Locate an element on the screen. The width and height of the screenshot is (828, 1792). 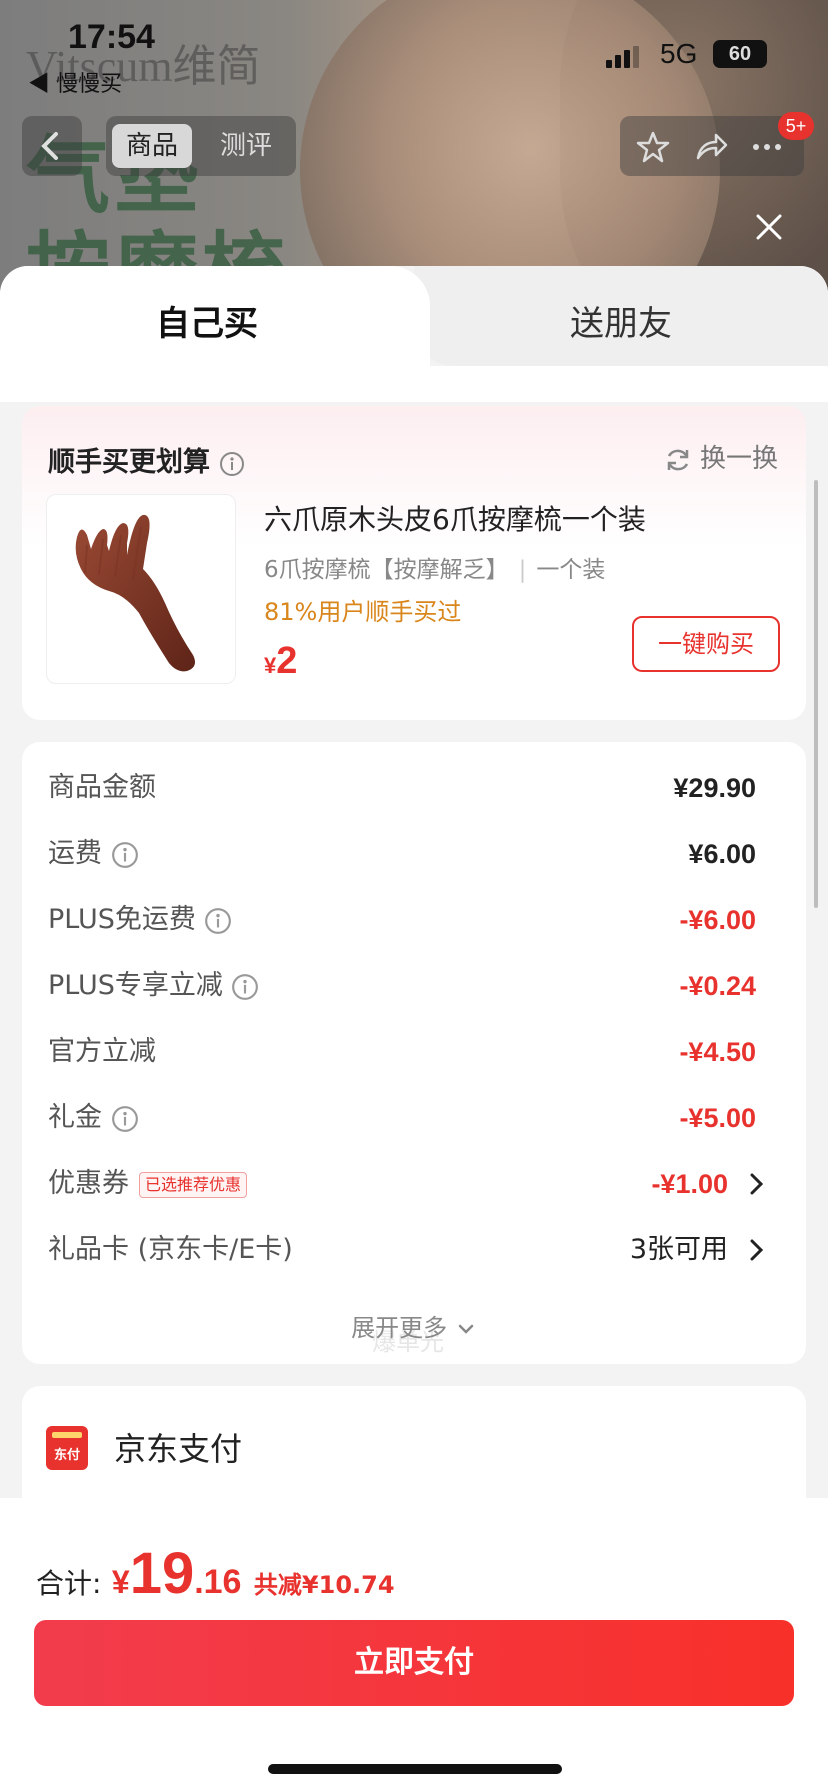
tab-review: 测评 is located at coordinates (246, 146).